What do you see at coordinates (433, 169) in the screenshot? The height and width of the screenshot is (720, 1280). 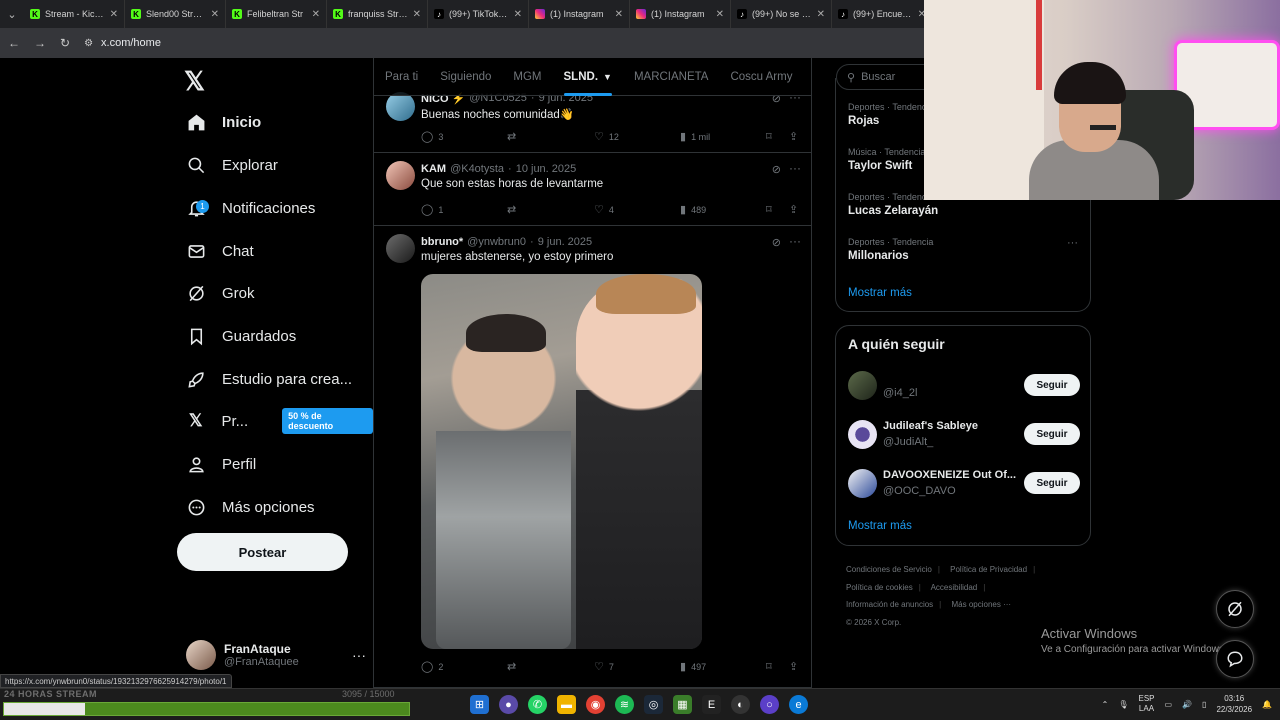 I see `author-name: KAM` at bounding box center [433, 169].